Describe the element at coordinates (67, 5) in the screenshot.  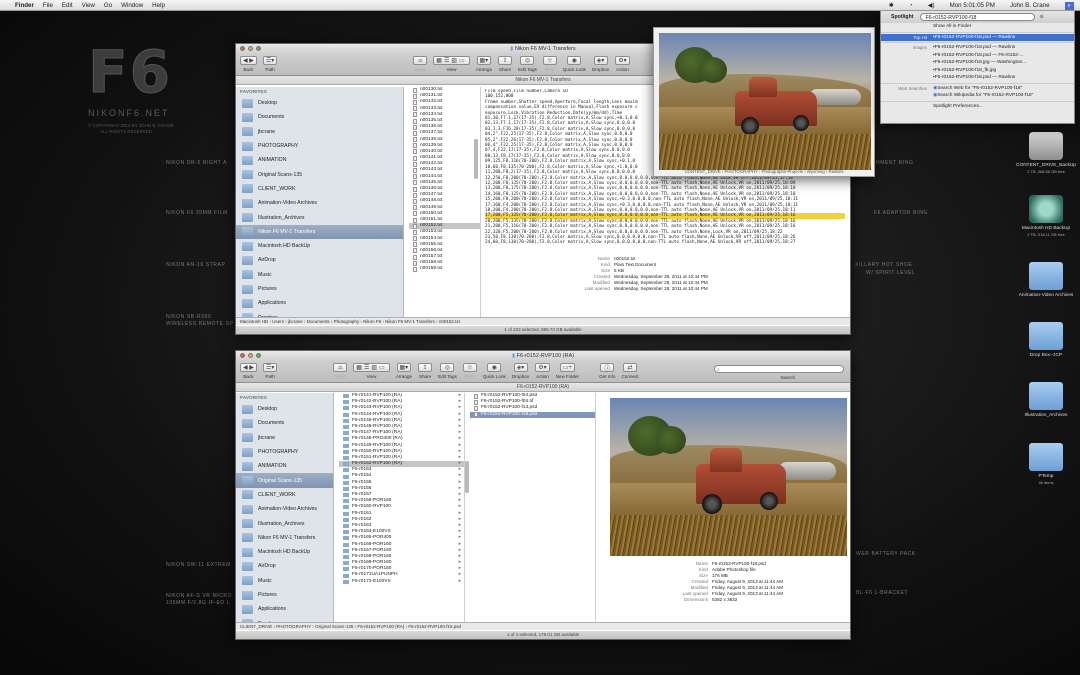
I see `menu-edit: Edit` at that location.